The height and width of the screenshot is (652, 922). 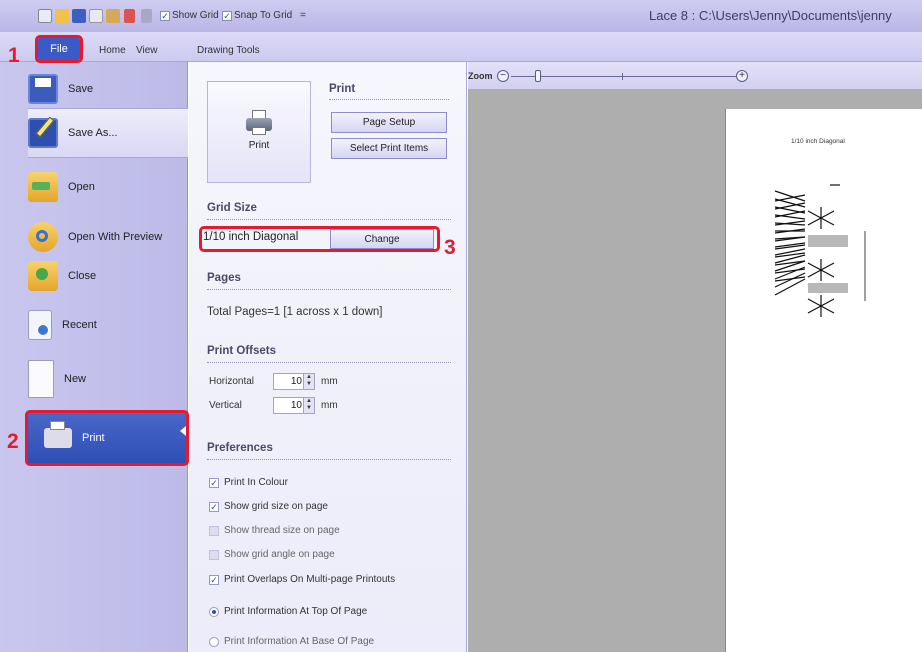 What do you see at coordinates (108, 325) in the screenshot?
I see `nav-recent: Recent` at bounding box center [108, 325].